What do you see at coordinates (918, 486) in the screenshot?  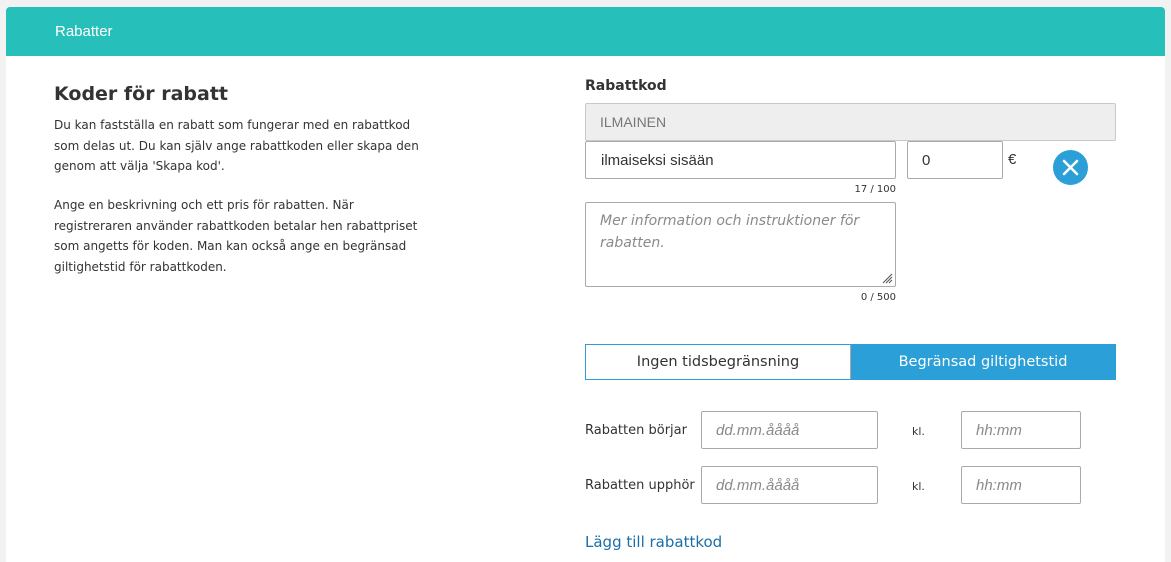 I see `end-time-label: kl.` at bounding box center [918, 486].